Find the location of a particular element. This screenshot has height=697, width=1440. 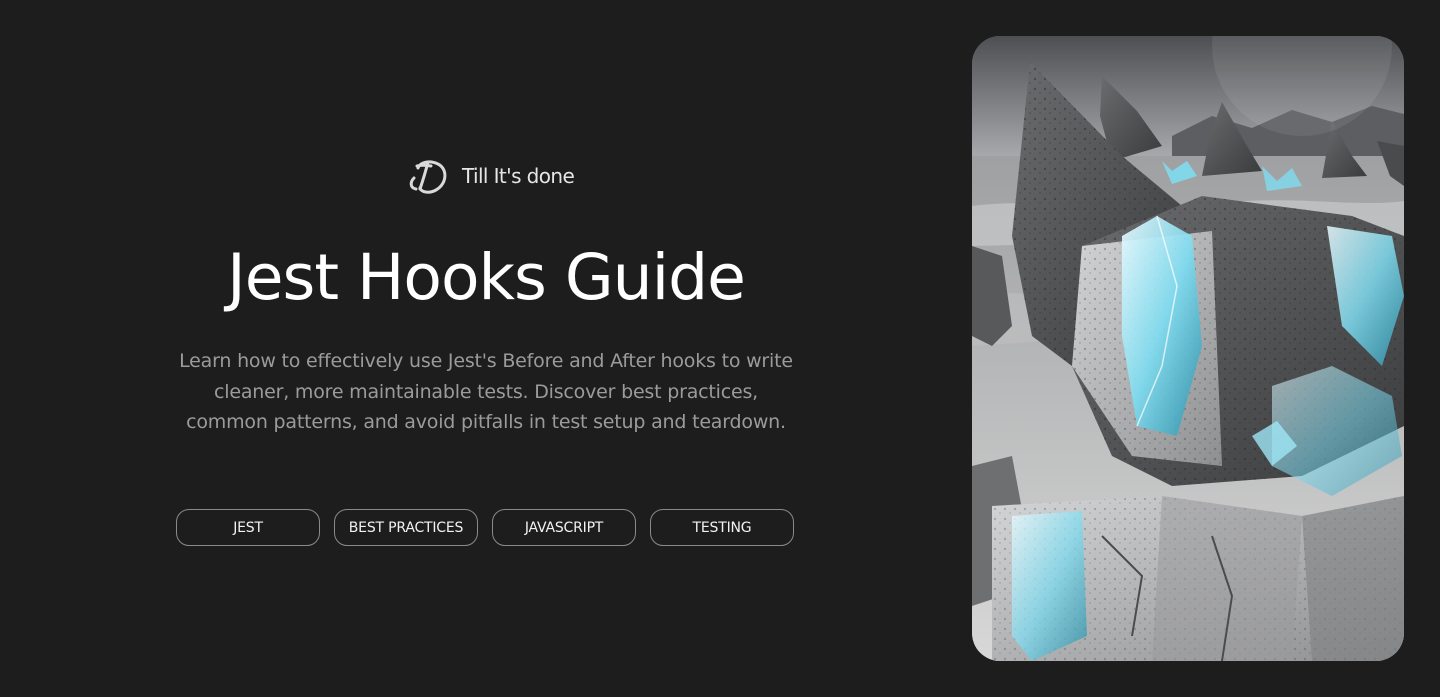

tag-testing: TESTING is located at coordinates (722, 527).